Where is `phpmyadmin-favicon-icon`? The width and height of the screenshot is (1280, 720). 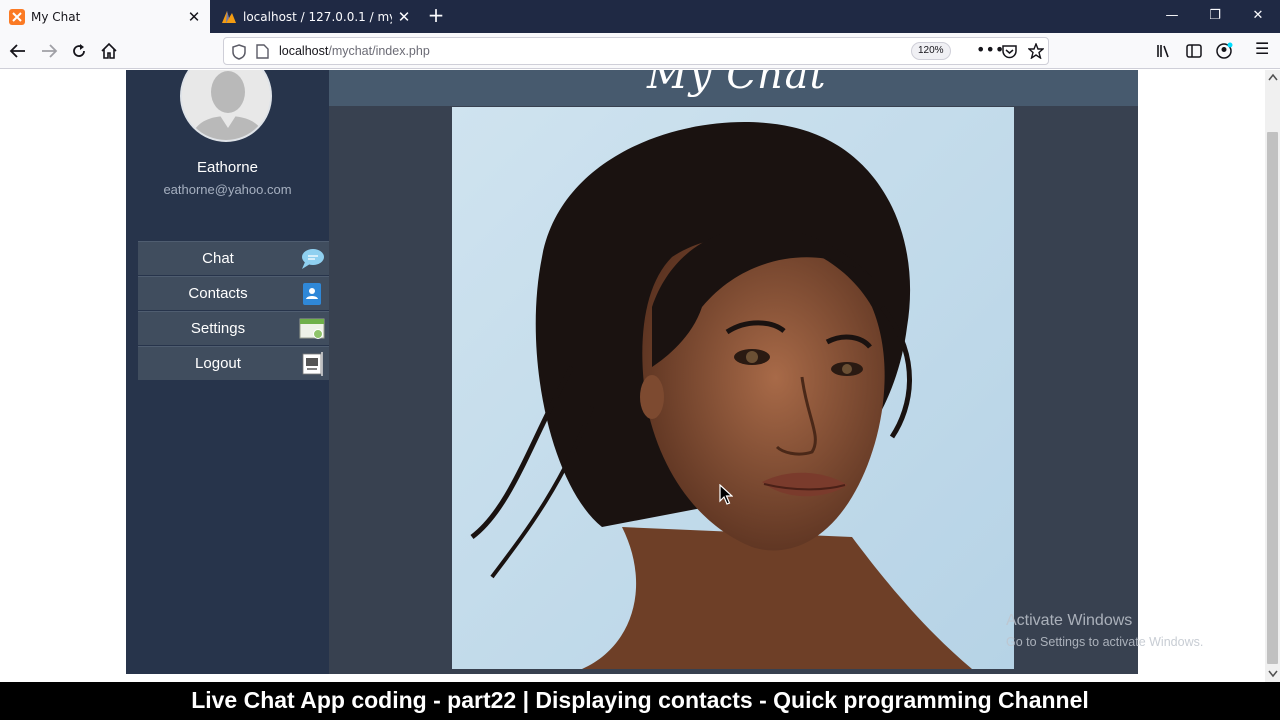
phpmyadmin-favicon-icon is located at coordinates (229, 16).